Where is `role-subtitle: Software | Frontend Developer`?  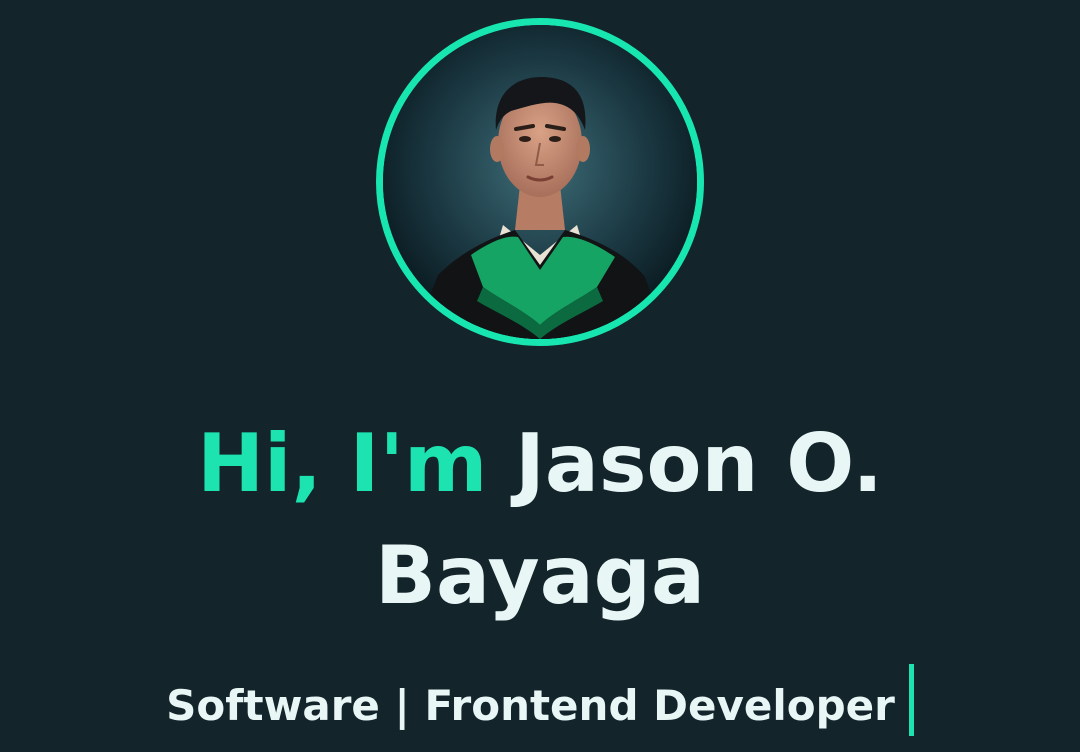 role-subtitle: Software | Frontend Developer is located at coordinates (540, 700).